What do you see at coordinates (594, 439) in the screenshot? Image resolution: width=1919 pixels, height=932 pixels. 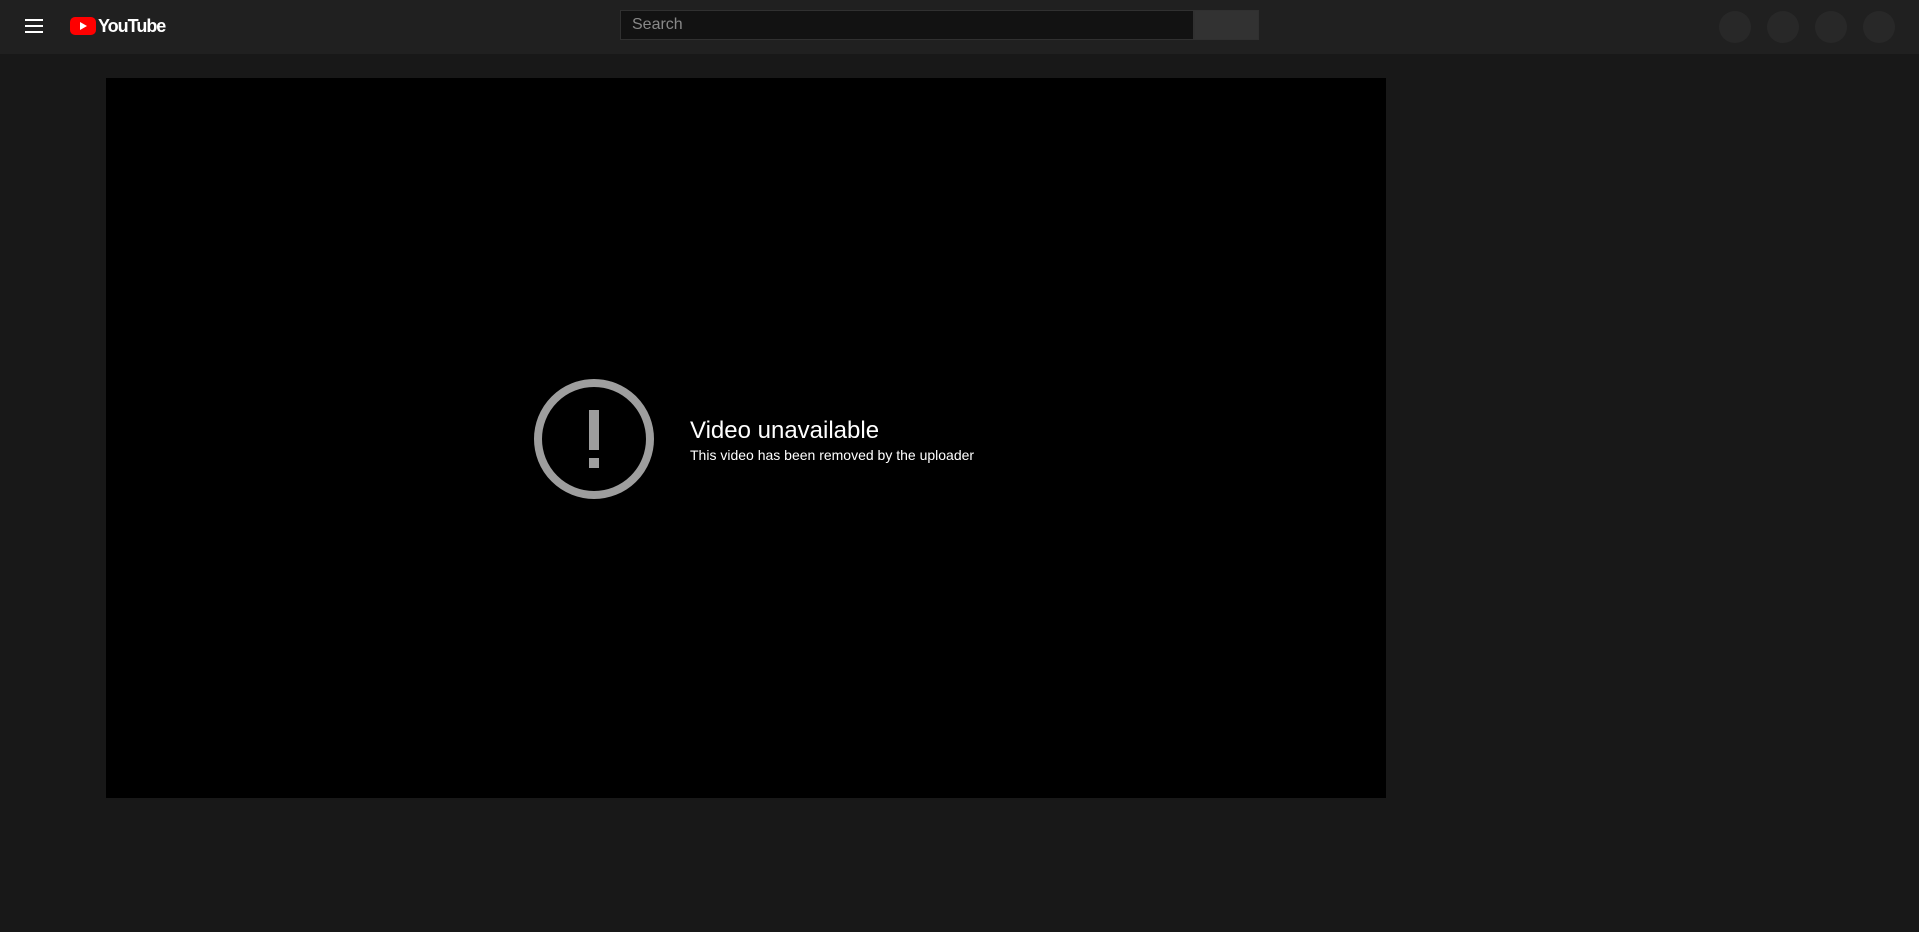 I see `alert-circle-icon` at bounding box center [594, 439].